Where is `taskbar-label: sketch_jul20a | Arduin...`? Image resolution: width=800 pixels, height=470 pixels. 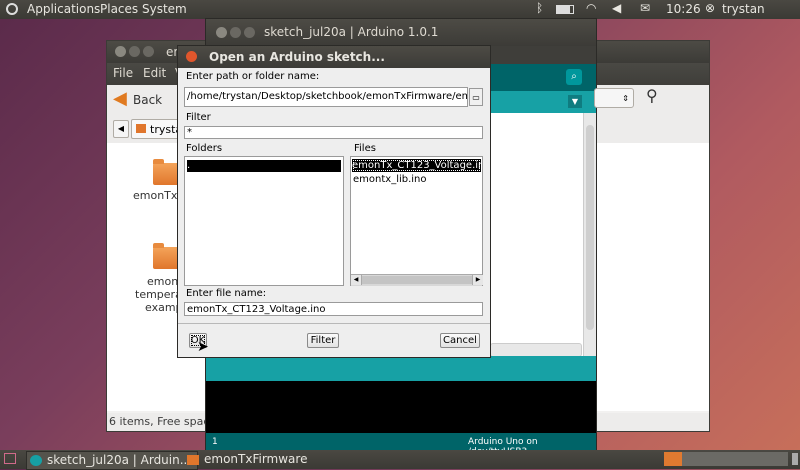
taskbar-label: sketch_jul20a | Arduin... is located at coordinates (119, 460).